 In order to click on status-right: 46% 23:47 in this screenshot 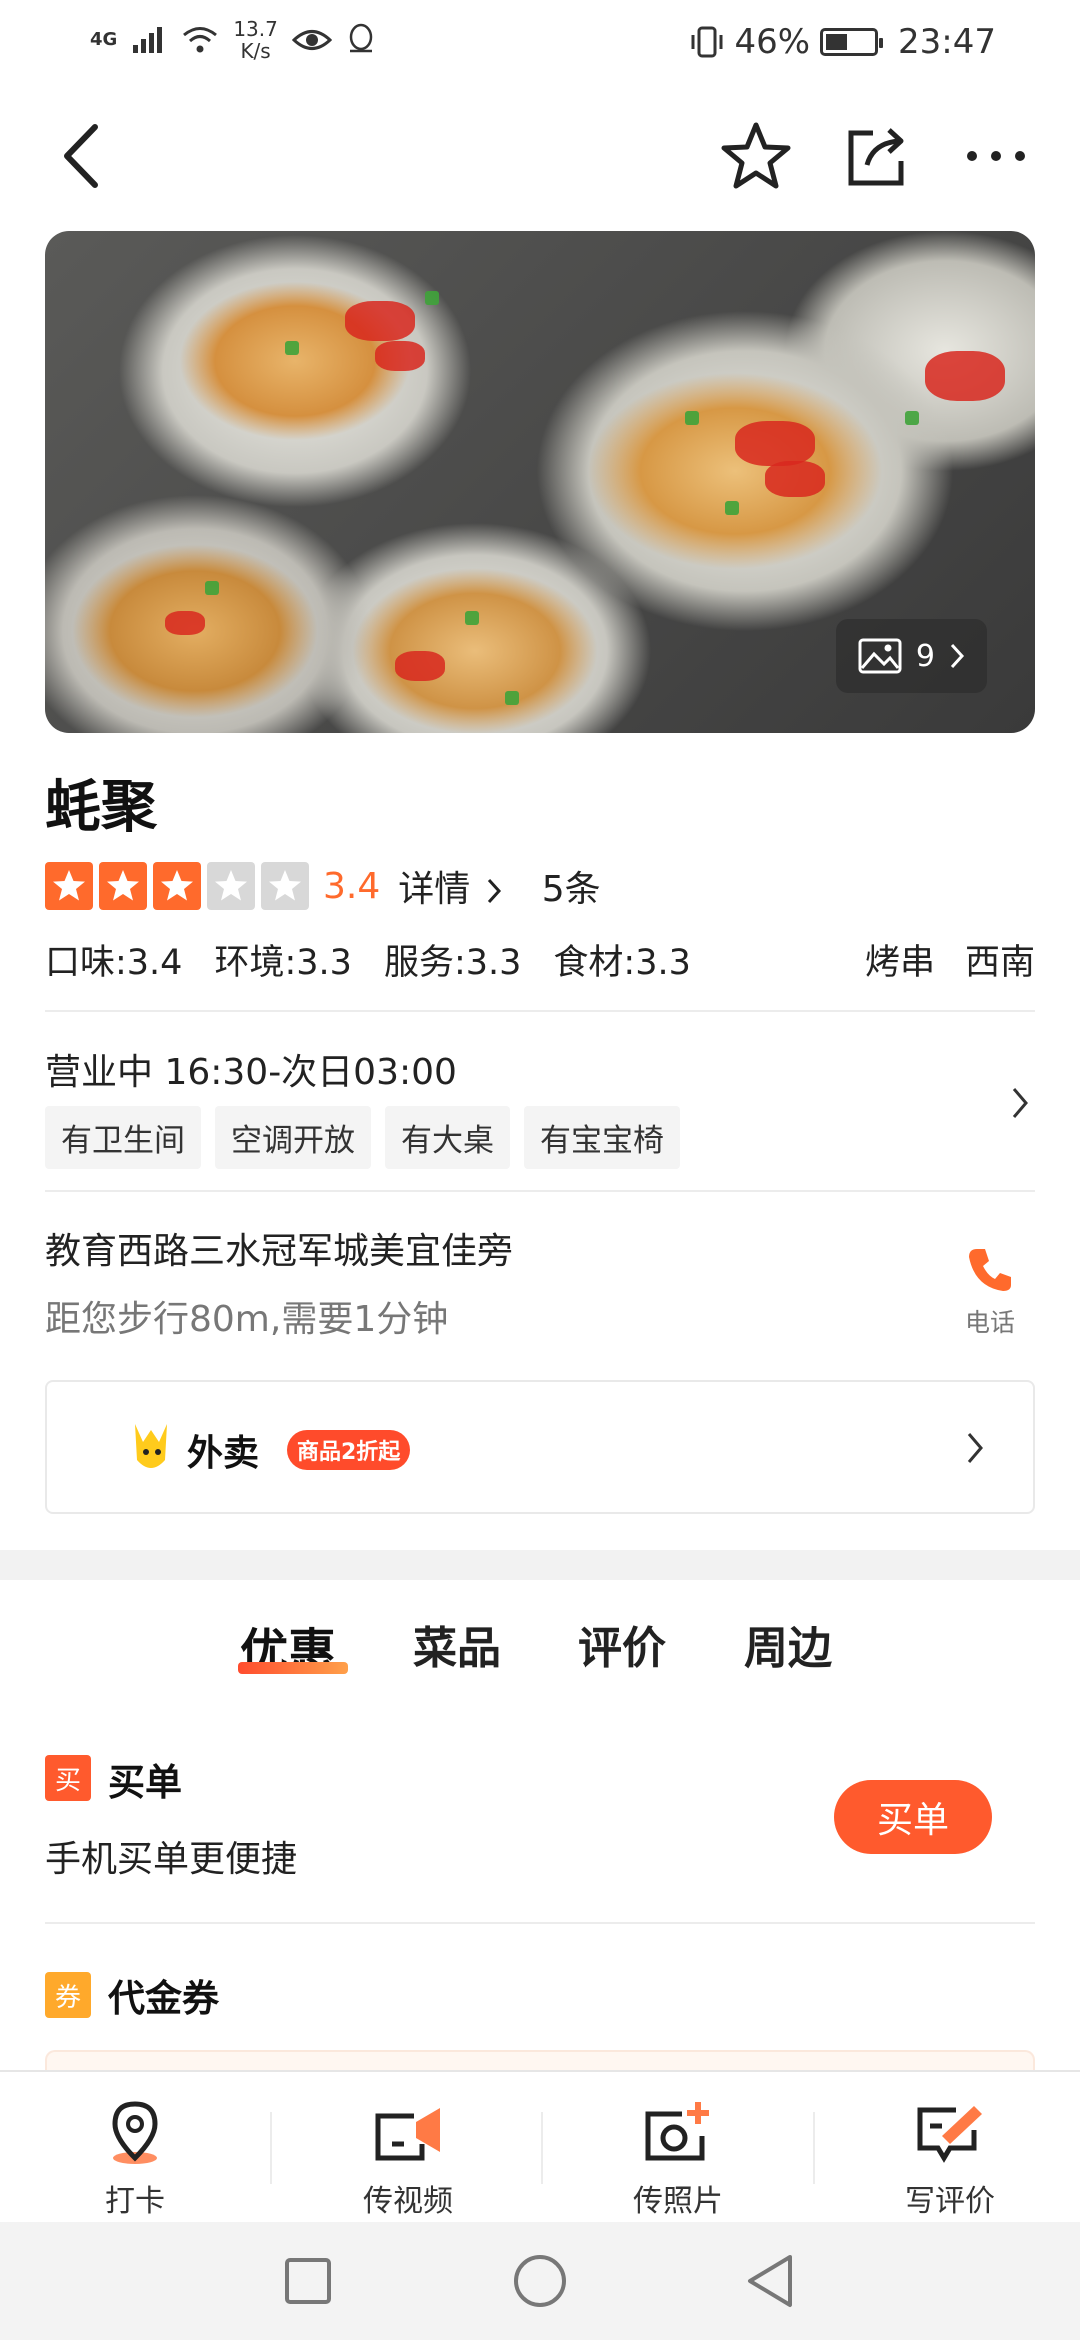, I will do `click(843, 42)`.